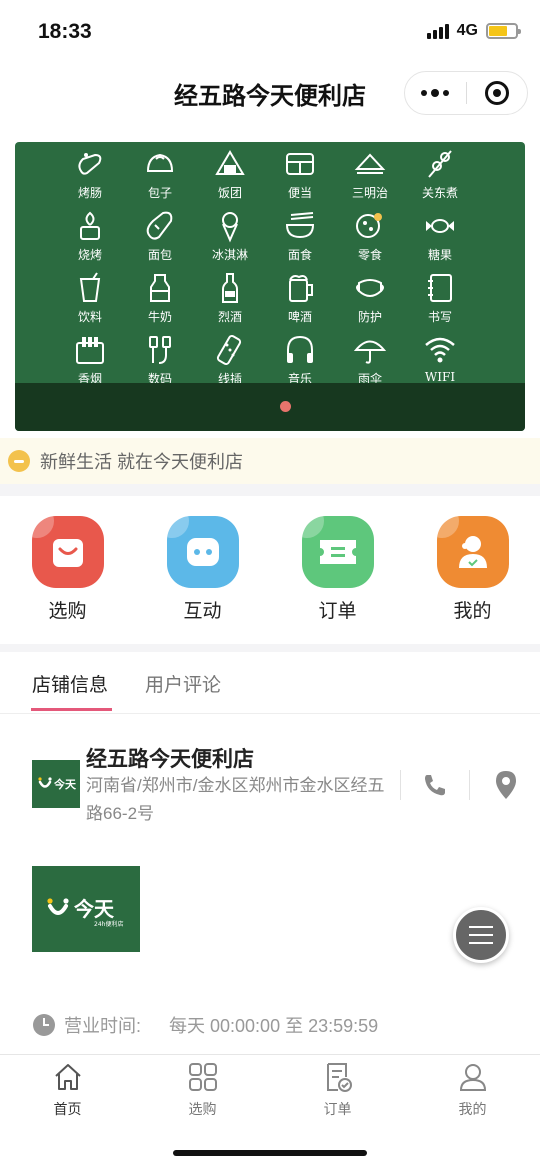 Image resolution: width=540 pixels, height=1170 pixels. I want to click on category-cookie: 零食, so click(370, 237).